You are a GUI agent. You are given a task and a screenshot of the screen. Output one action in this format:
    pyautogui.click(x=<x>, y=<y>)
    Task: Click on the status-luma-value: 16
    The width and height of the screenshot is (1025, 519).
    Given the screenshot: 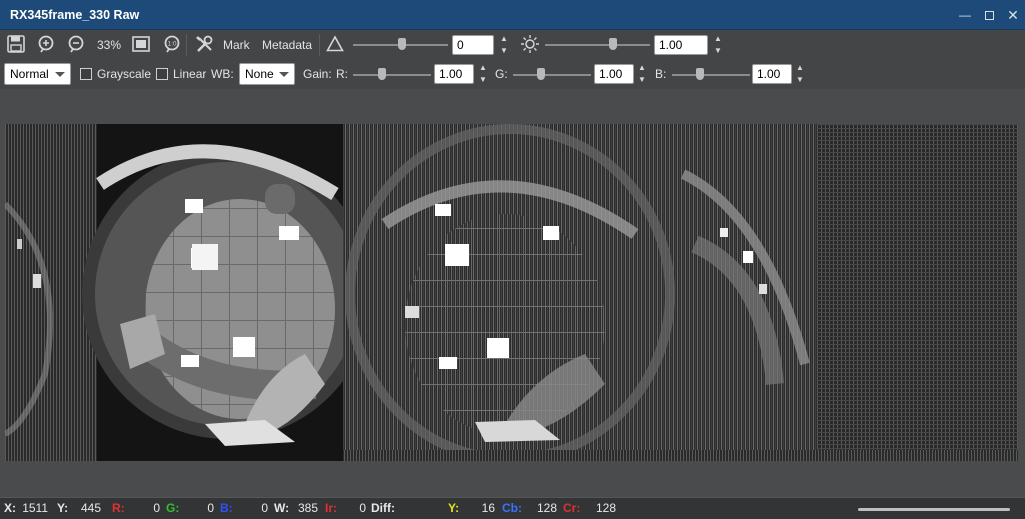 What is the action you would take?
    pyautogui.click(x=488, y=508)
    